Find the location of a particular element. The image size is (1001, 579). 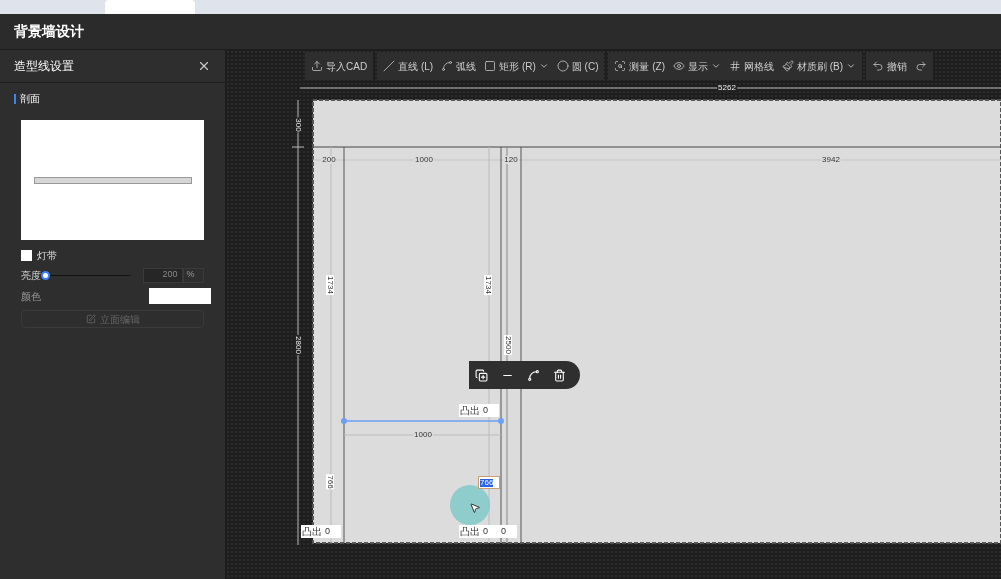

dimension-label: 200 is located at coordinates (329, 160).